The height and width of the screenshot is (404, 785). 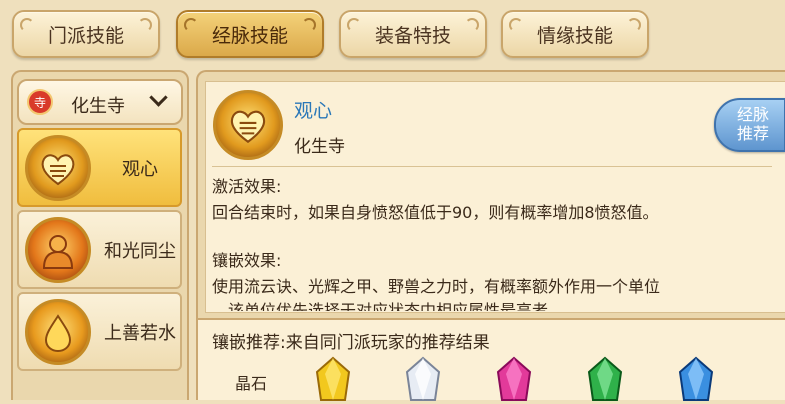 I want to click on skill-item-shangshan: 上善若水, so click(x=99, y=331).